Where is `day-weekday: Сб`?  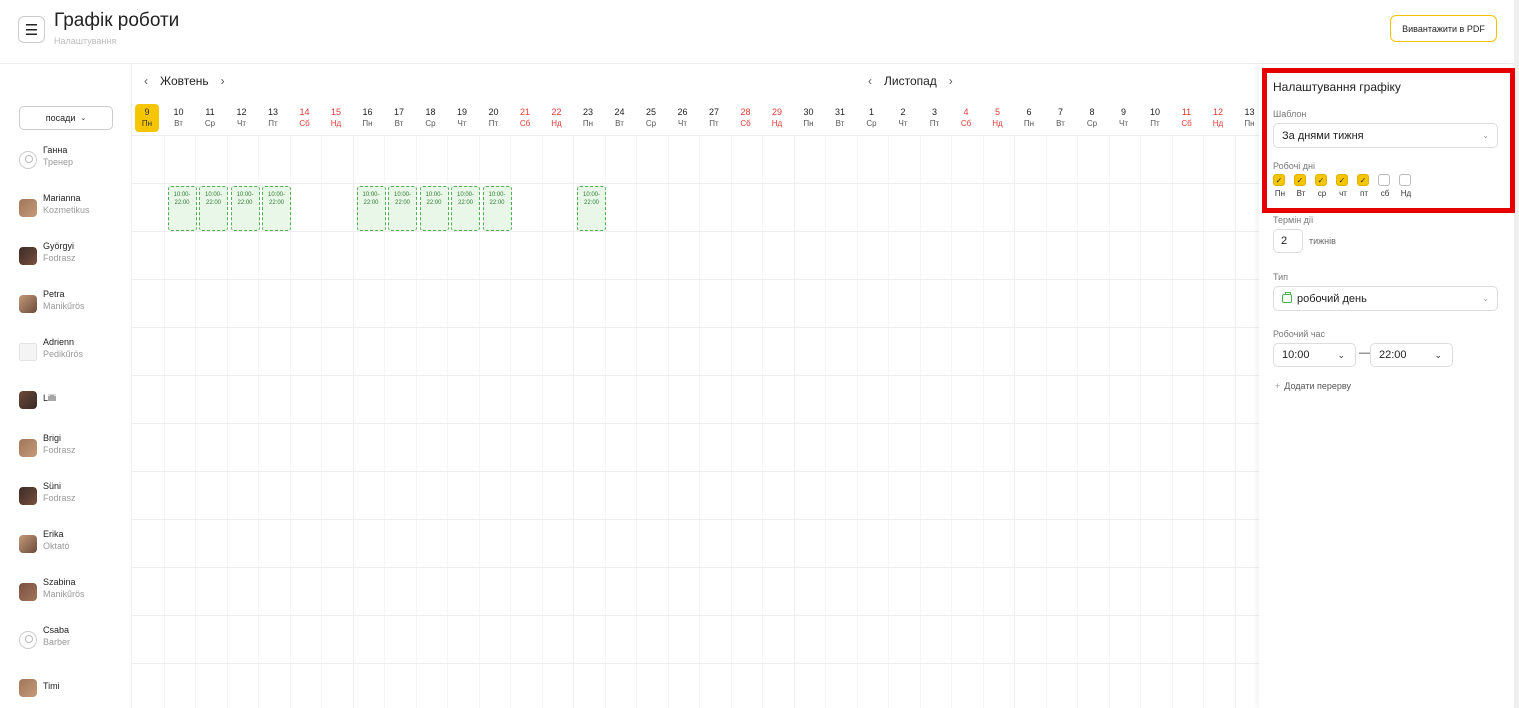
day-weekday: Сб is located at coordinates (1186, 123).